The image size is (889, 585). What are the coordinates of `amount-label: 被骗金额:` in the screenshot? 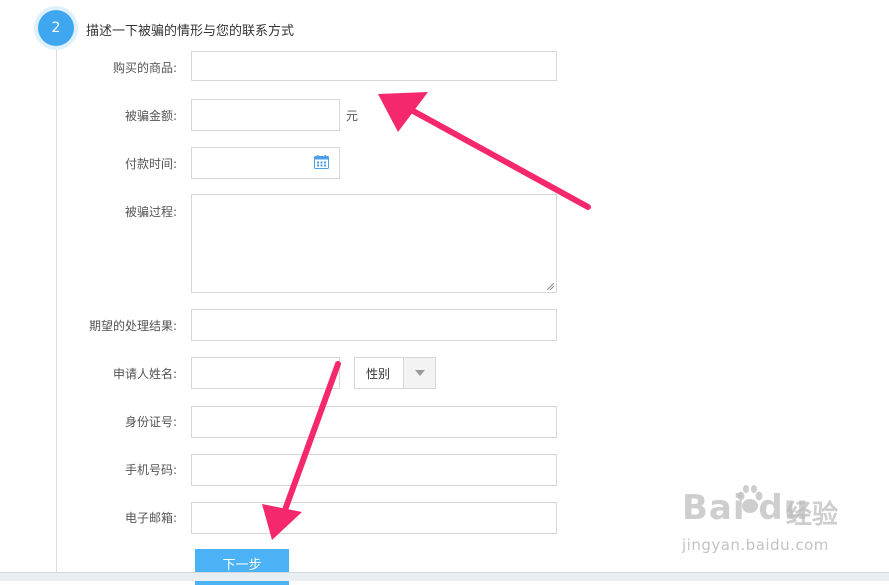 It's located at (150, 116).